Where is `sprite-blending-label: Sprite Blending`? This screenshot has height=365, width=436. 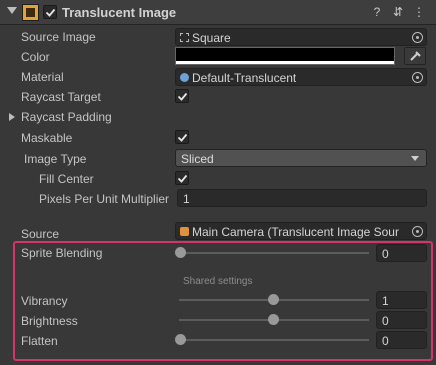
sprite-blending-label: Sprite Blending is located at coordinates (62, 253).